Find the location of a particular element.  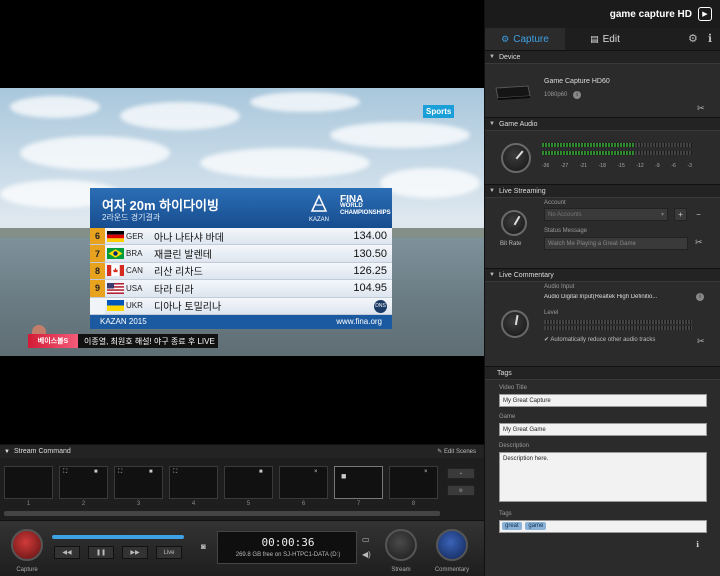

account-select: No Accounts ▾ is located at coordinates (606, 214).